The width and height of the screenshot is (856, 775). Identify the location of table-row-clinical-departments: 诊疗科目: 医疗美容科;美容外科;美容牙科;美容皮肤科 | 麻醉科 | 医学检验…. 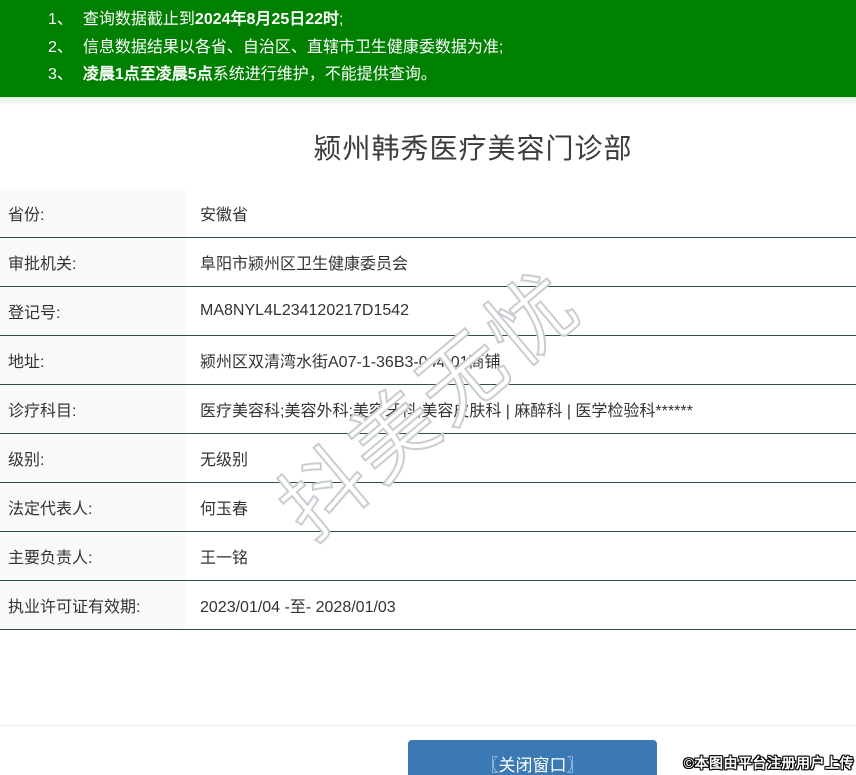
(428, 409).